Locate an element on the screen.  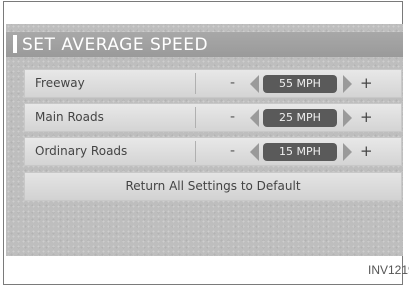
row-label: Freeway is located at coordinates (60, 83).